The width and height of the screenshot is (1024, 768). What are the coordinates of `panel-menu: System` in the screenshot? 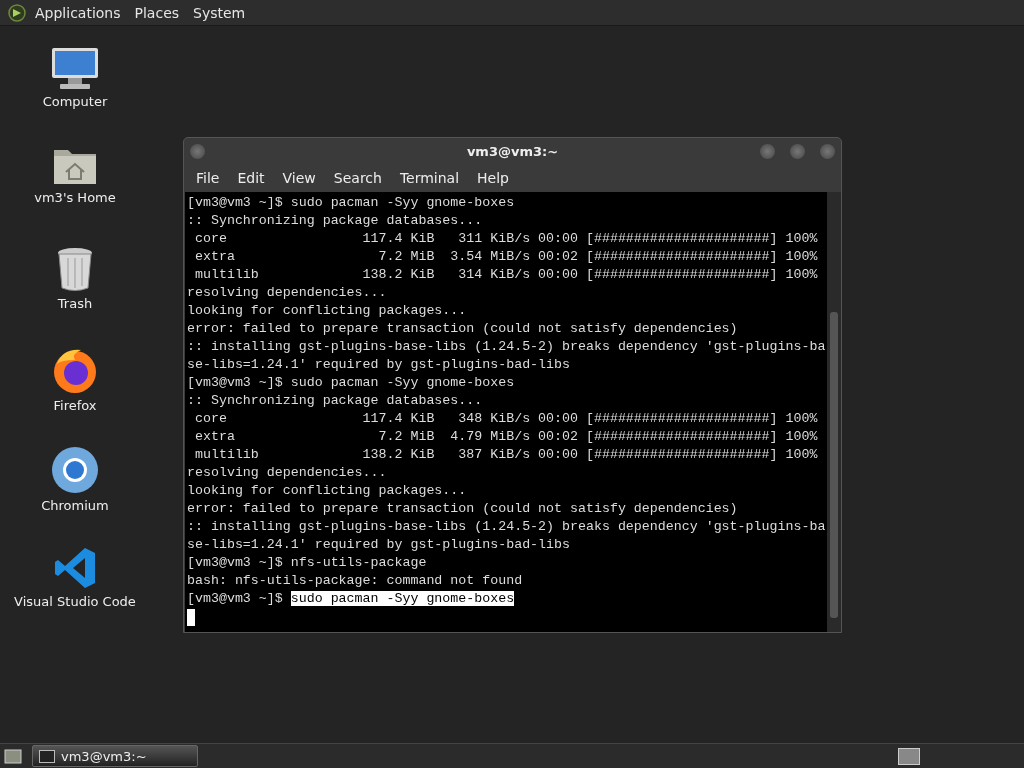 It's located at (219, 12).